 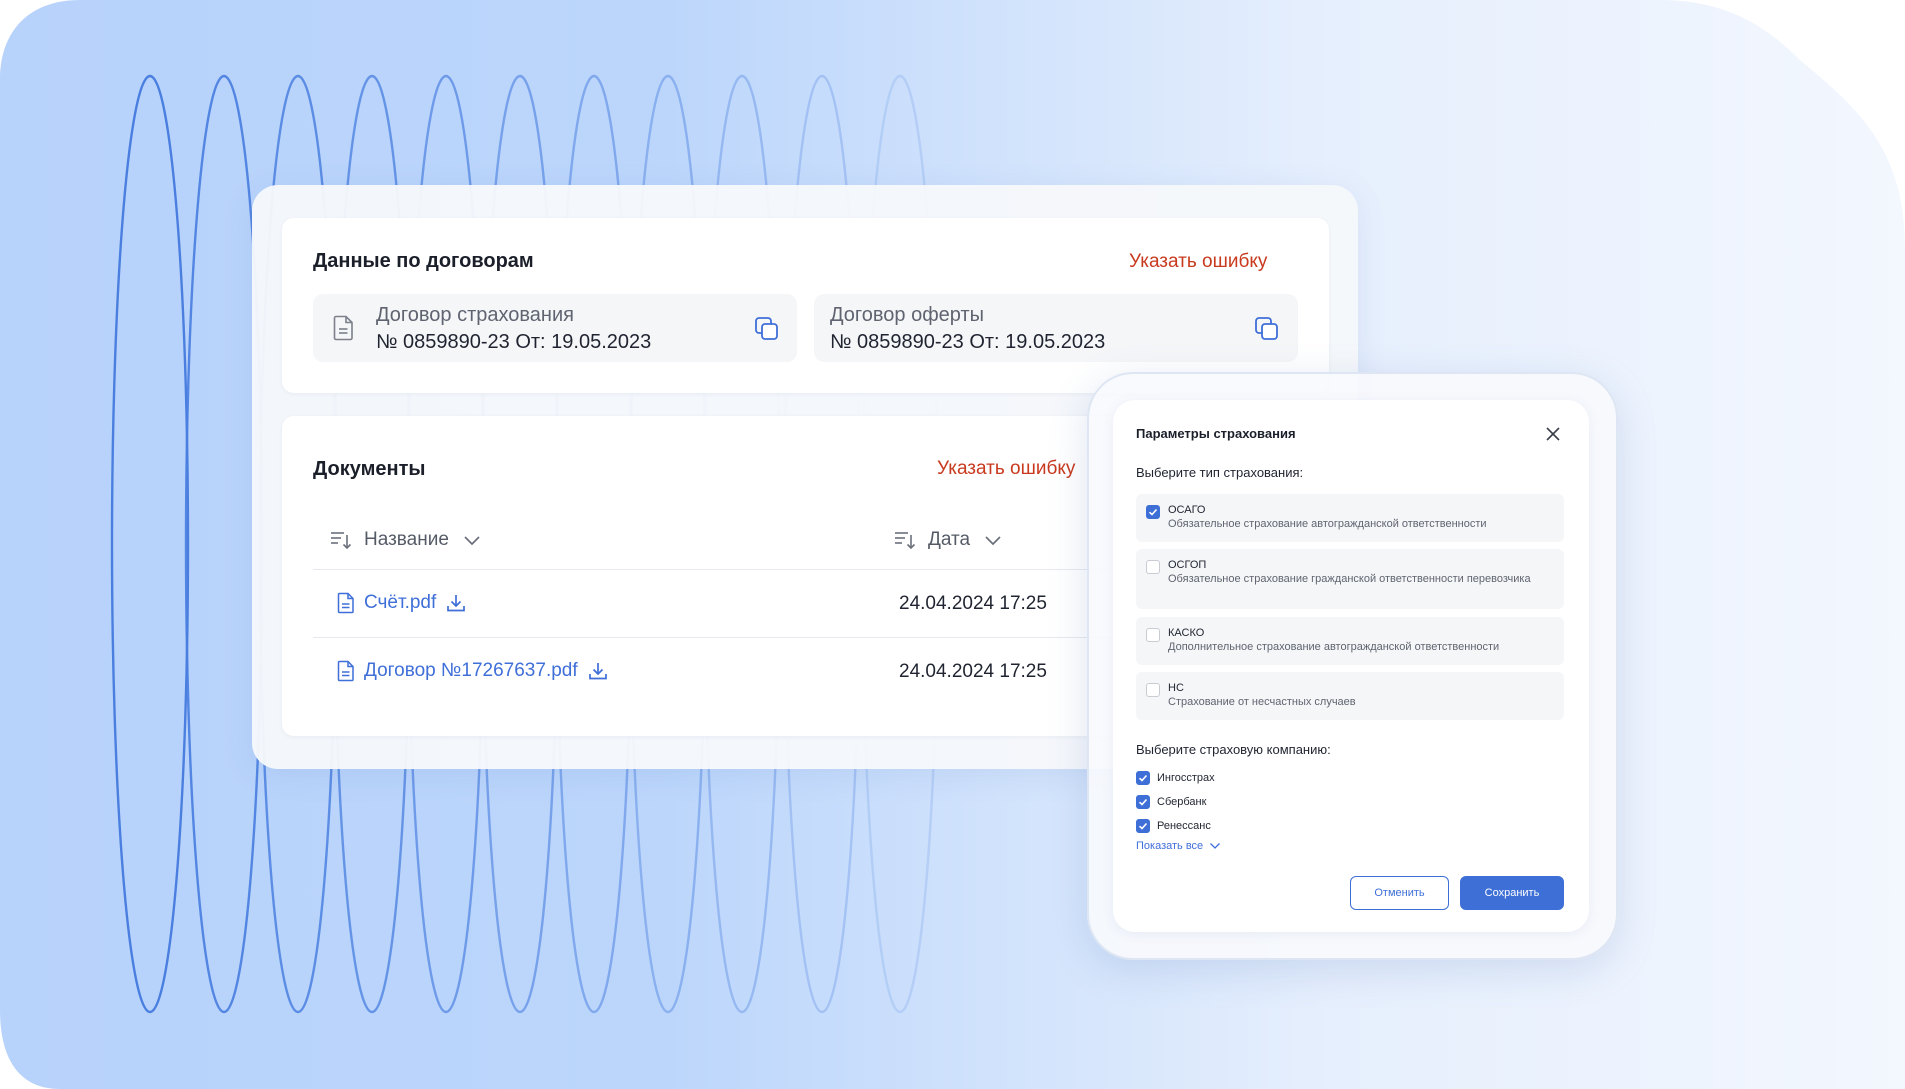 I want to click on column-header-date: Дата, so click(x=948, y=540).